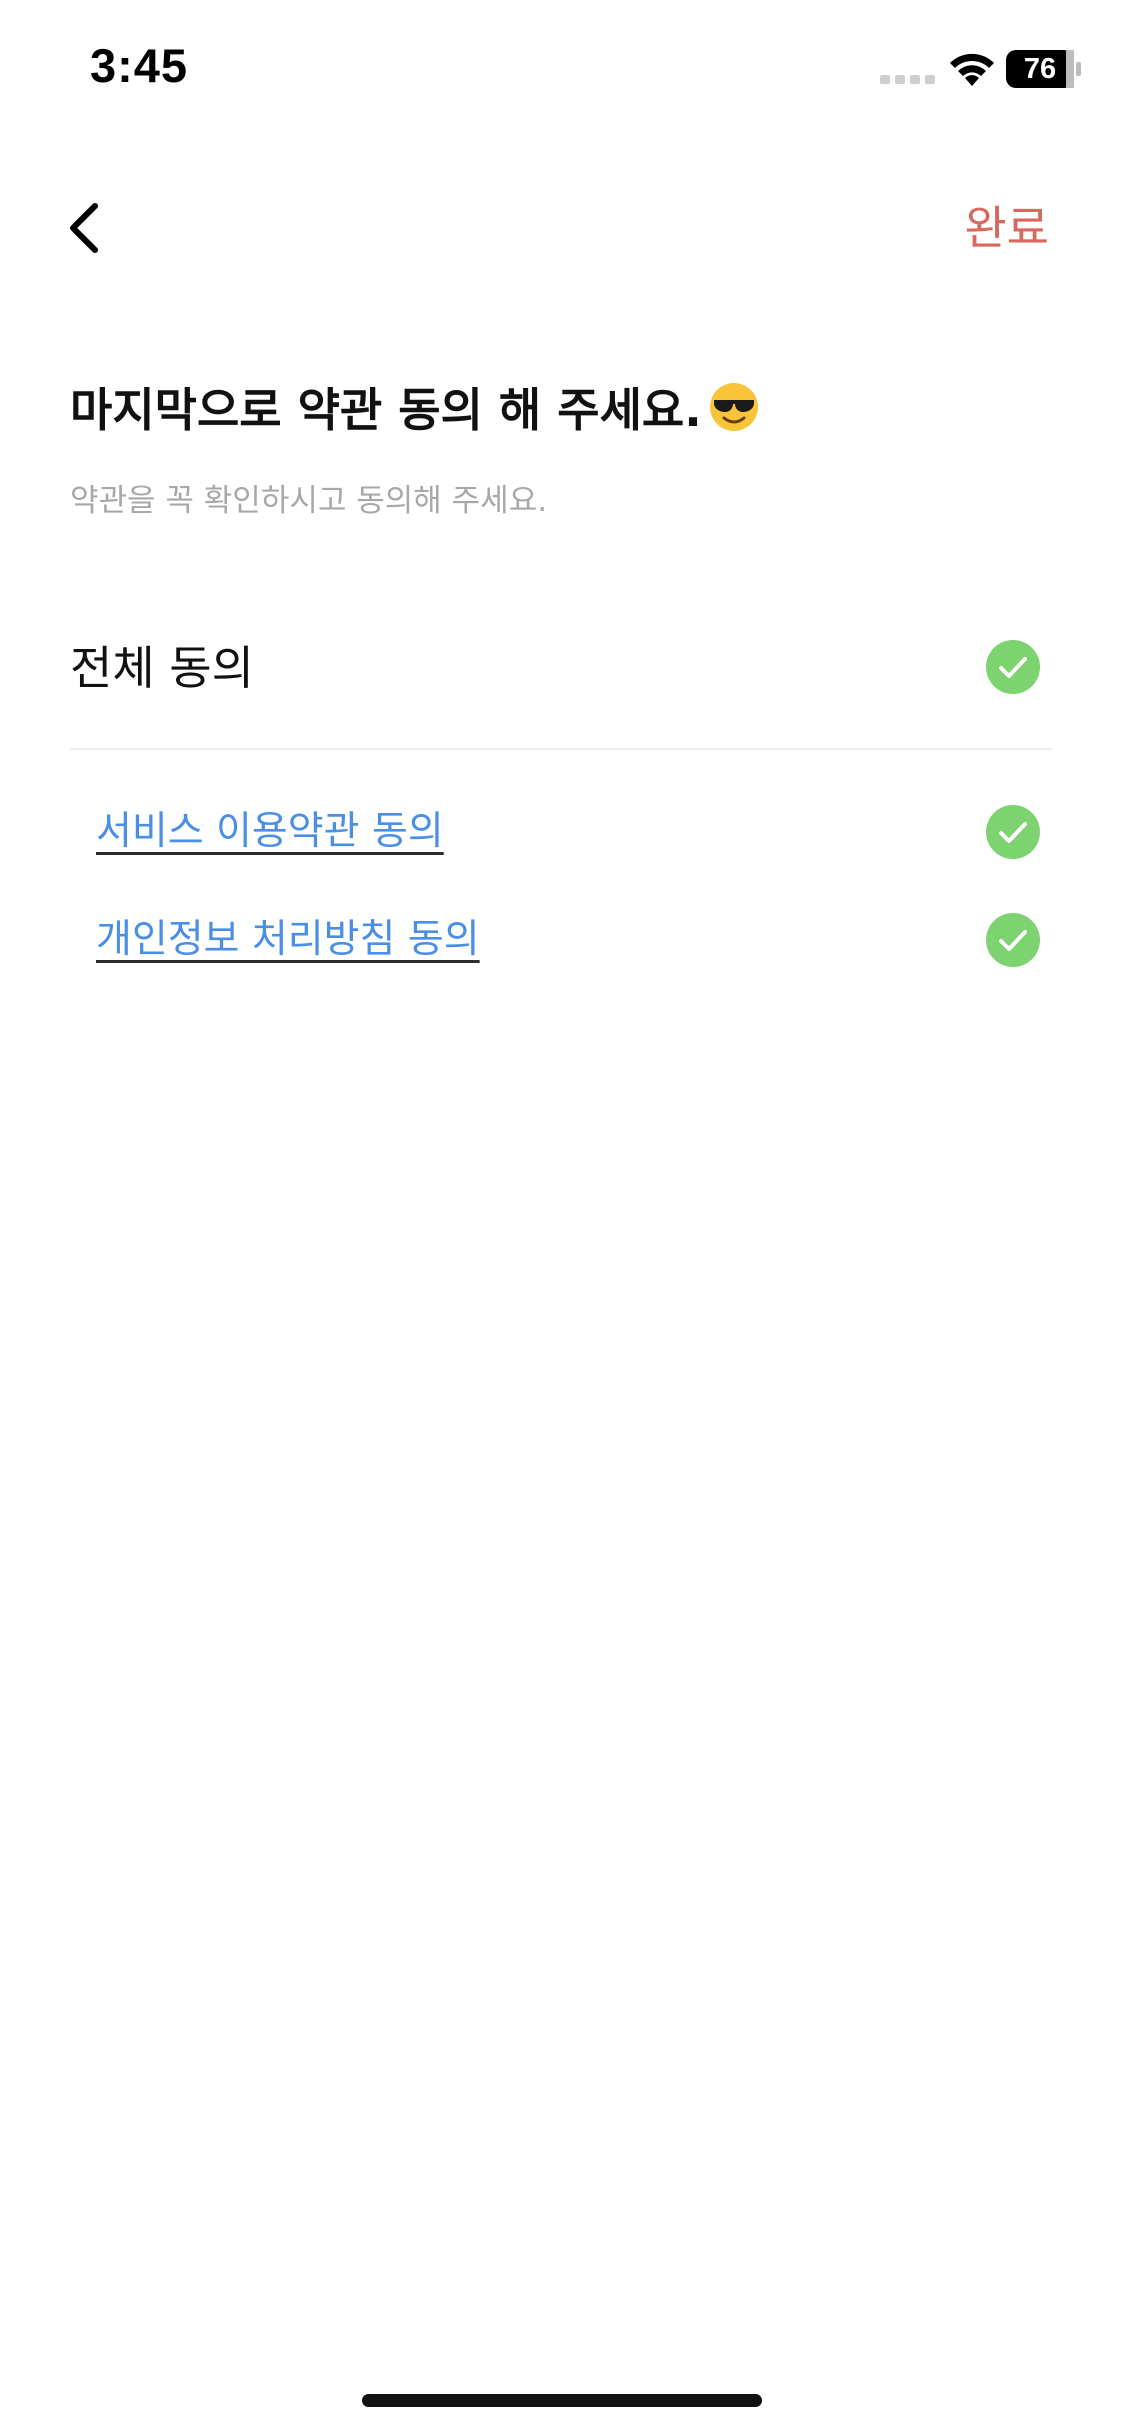 Image resolution: width=1125 pixels, height=2436 pixels. Describe the element at coordinates (386, 410) in the screenshot. I see `page-title-text: 마지막으로 약관 동의 해 주세요.` at that location.